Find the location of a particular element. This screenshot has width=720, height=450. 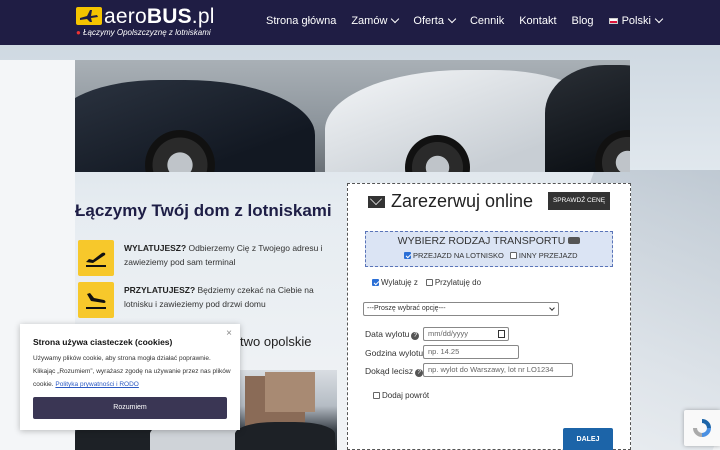

transport-type-title: WYBIERZ RODZAJ TRANSPORTU is located at coordinates (489, 241).